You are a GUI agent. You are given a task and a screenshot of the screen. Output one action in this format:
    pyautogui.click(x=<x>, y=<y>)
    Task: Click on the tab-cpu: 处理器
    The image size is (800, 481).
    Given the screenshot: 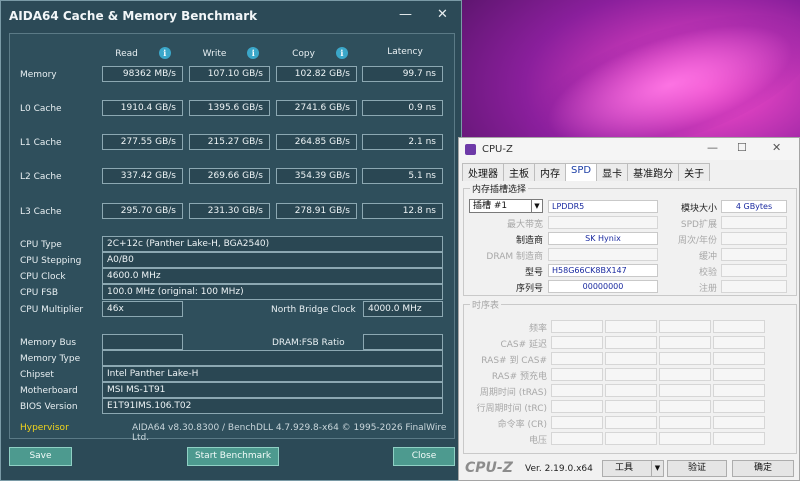 What is the action you would take?
    pyautogui.click(x=483, y=172)
    